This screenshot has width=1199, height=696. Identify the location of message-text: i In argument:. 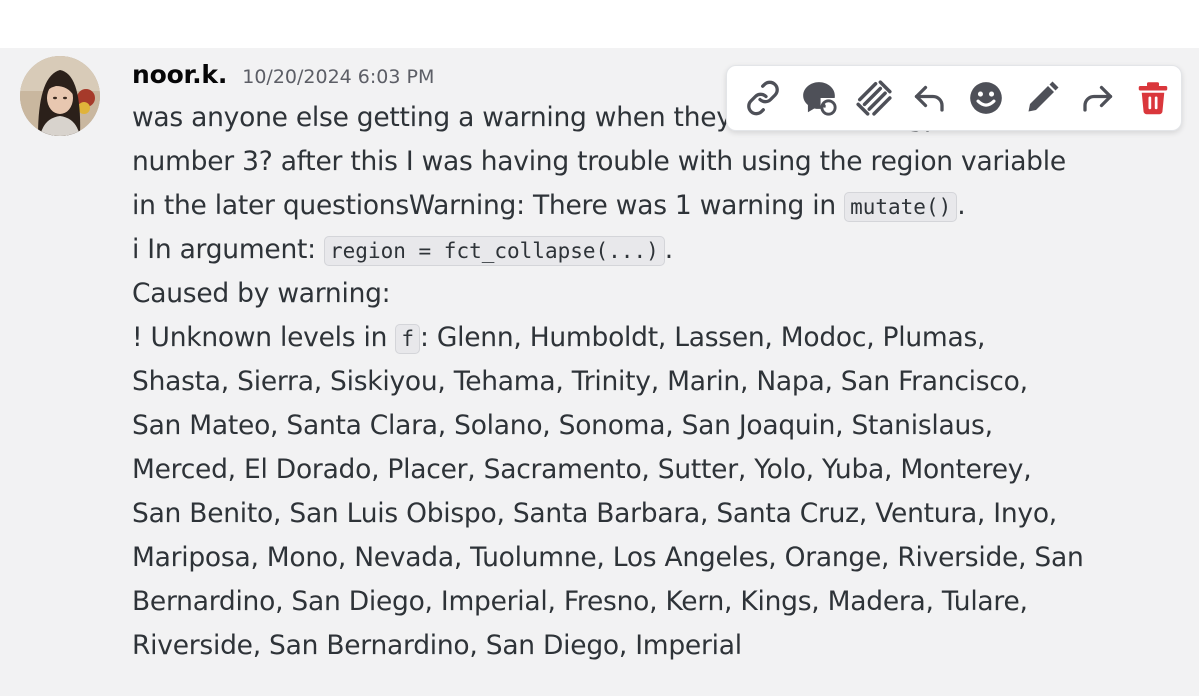
(228, 249).